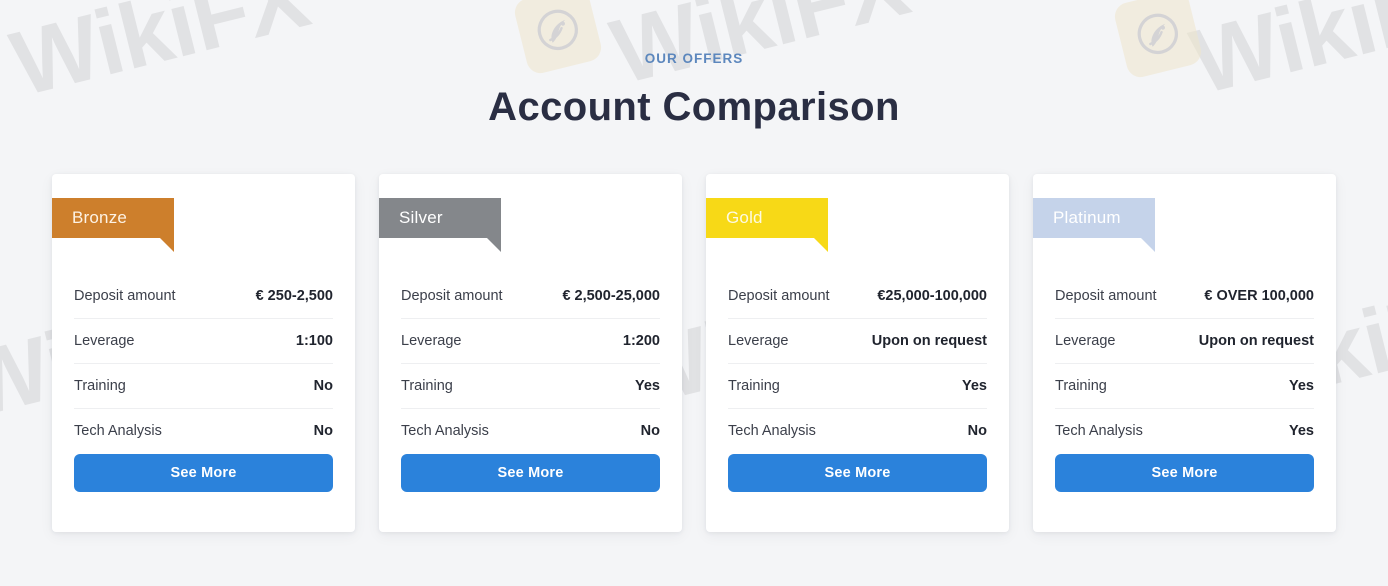 The width and height of the screenshot is (1388, 586). I want to click on tier-ribbon: Gold, so click(767, 224).